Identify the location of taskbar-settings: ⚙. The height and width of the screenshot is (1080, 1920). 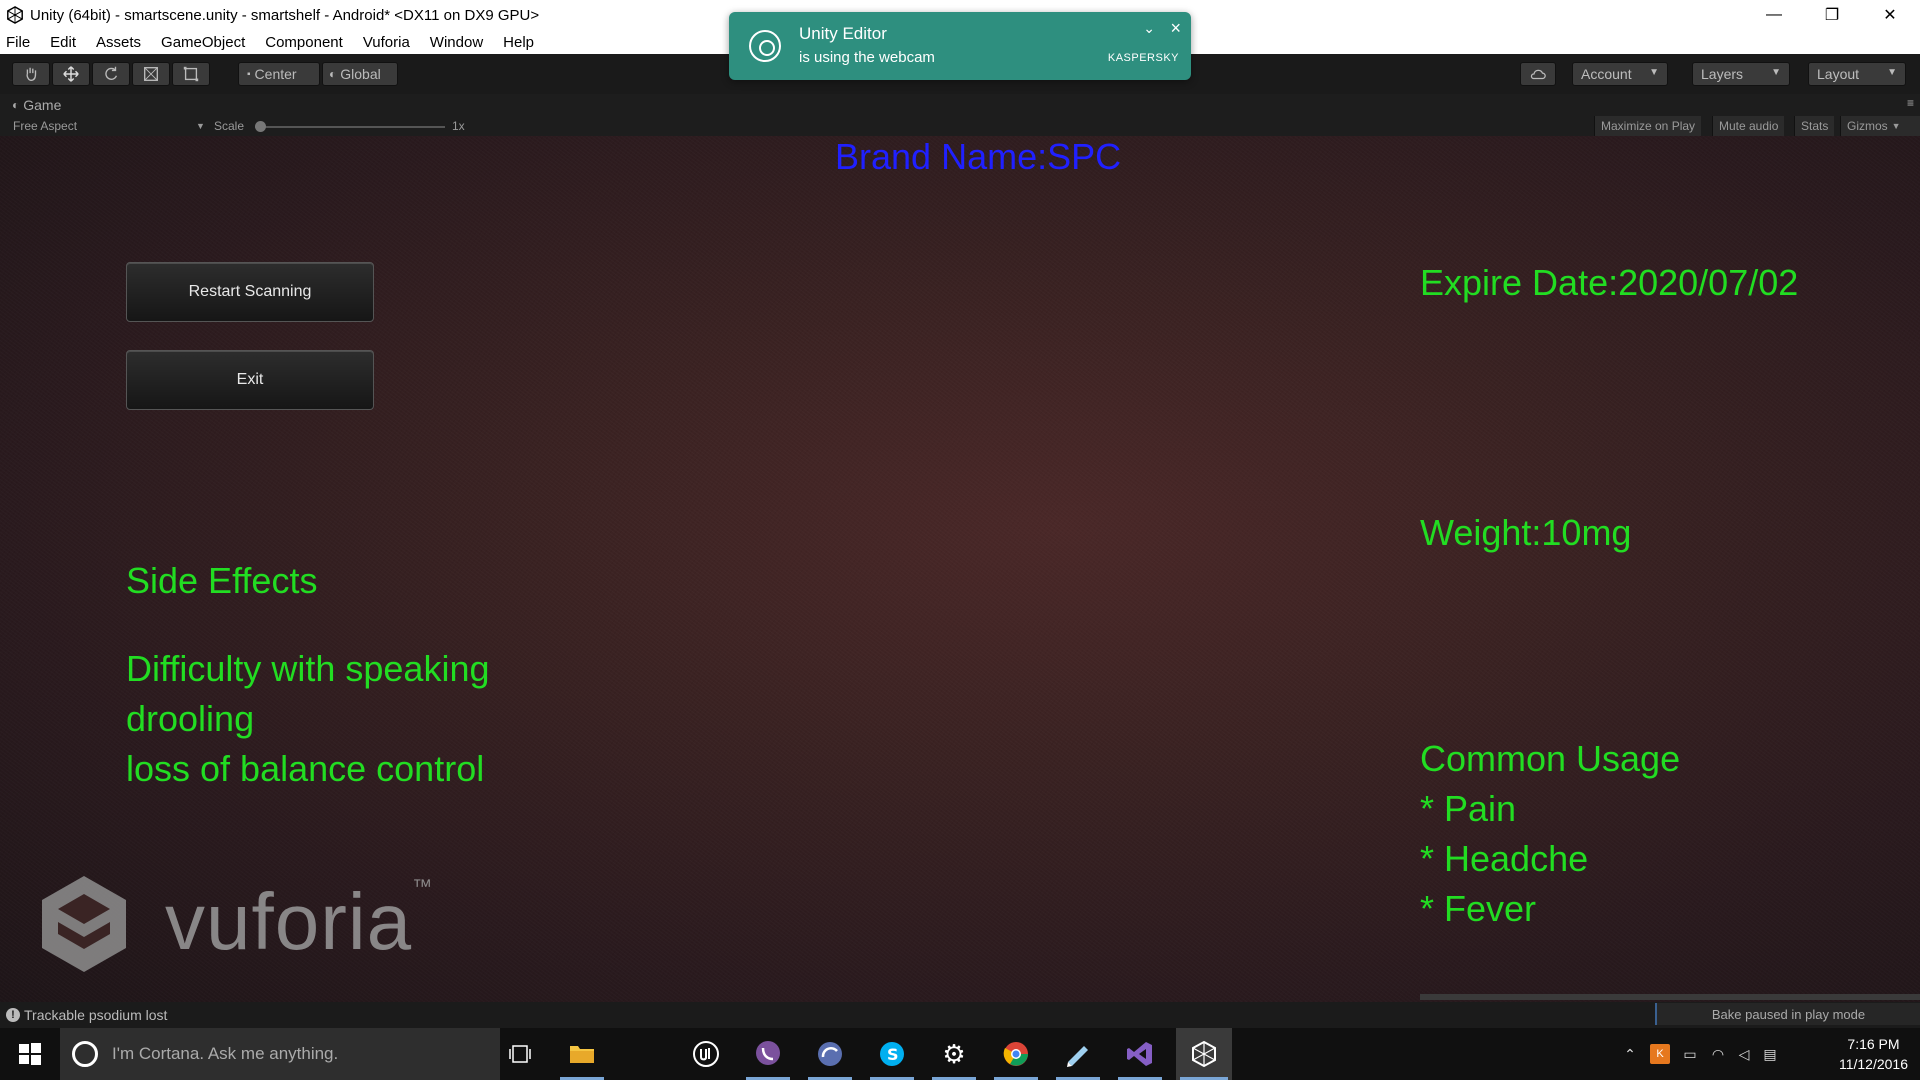
(954, 1054).